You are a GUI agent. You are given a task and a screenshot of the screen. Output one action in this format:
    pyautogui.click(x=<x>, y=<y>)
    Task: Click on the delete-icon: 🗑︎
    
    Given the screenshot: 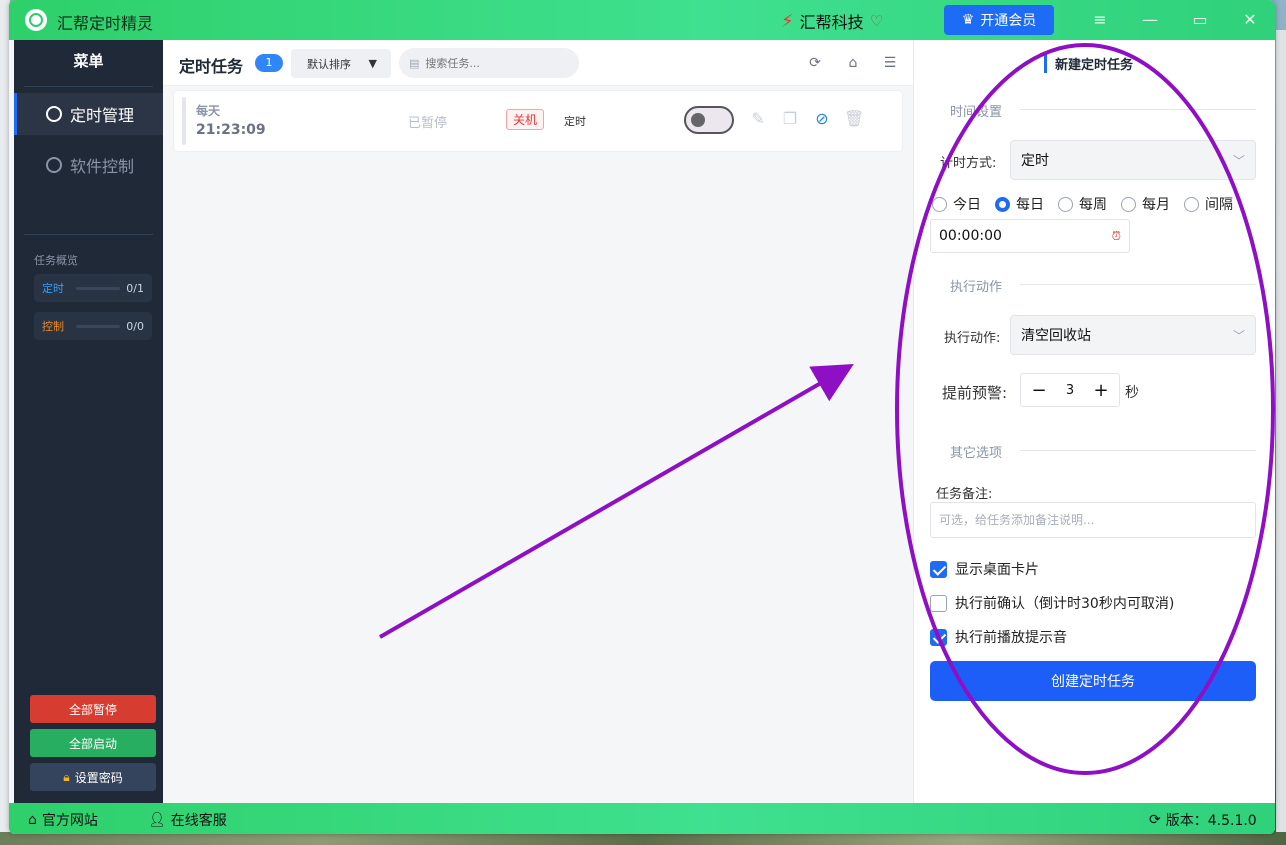 What is the action you would take?
    pyautogui.click(x=854, y=119)
    